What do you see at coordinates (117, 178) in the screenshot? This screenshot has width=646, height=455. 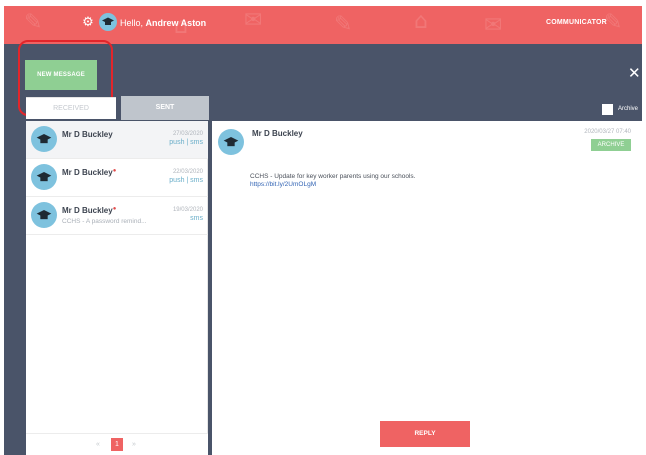 I see `list-item: Mr D Buckley● 22/03/2020 push | sms` at bounding box center [117, 178].